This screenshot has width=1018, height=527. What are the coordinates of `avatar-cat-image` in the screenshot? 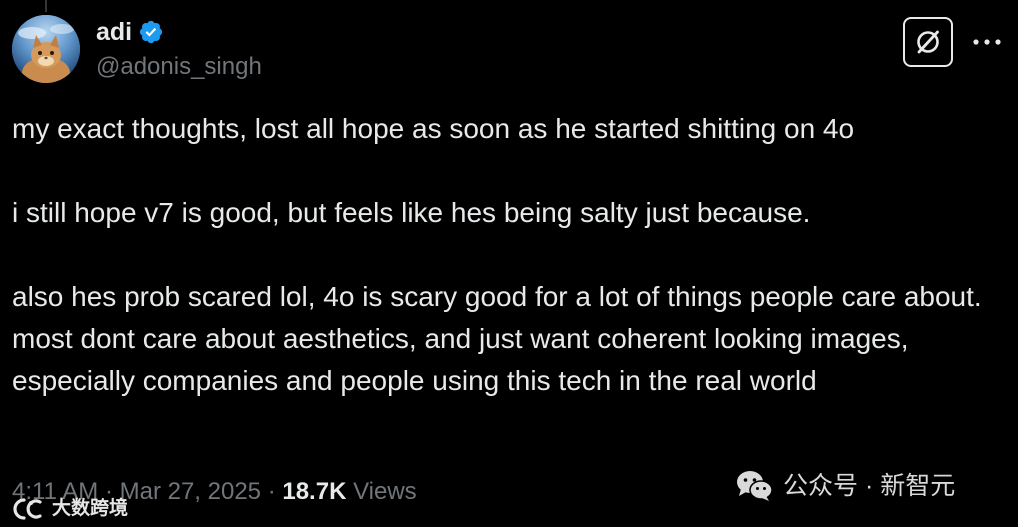 It's located at (46, 49).